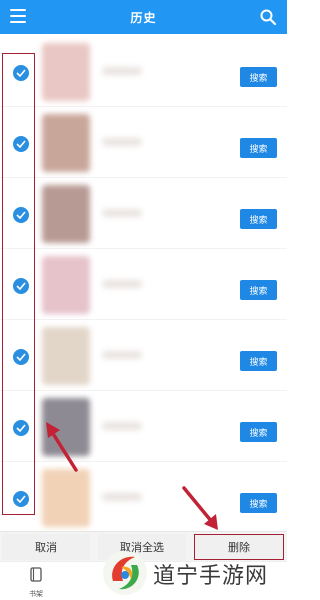  I want to click on search-icon, so click(268, 17).